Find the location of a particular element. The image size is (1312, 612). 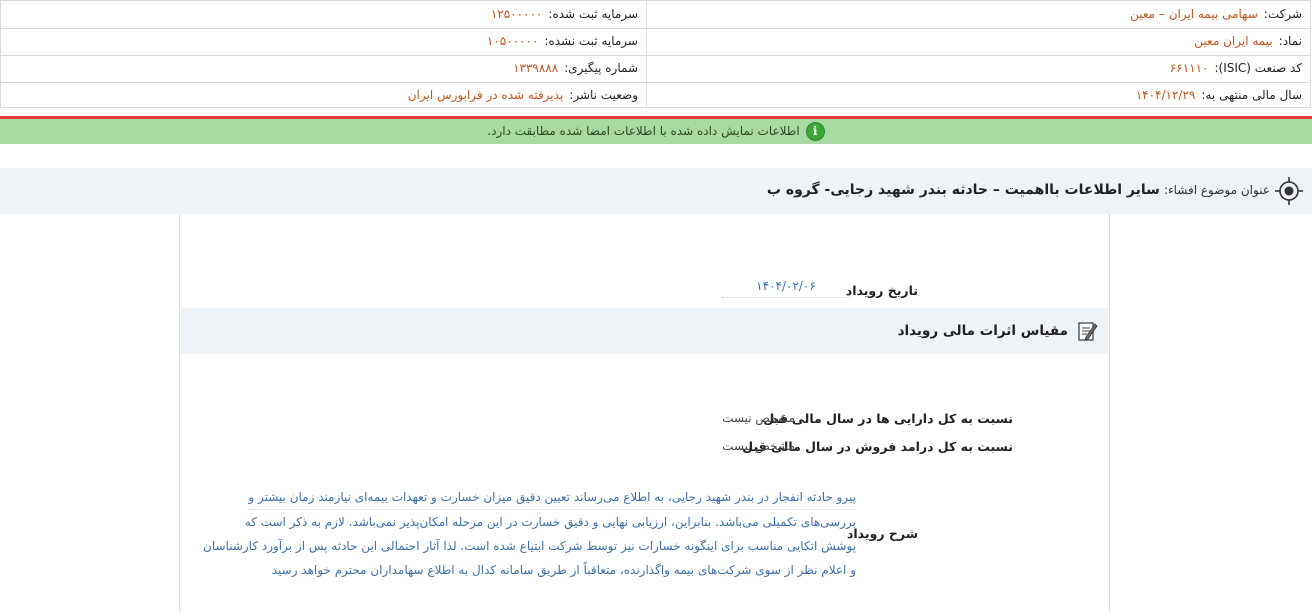

tracking-cell: شماره پیگیری: ۱۳۳۹۸۸۸ is located at coordinates (575, 68).